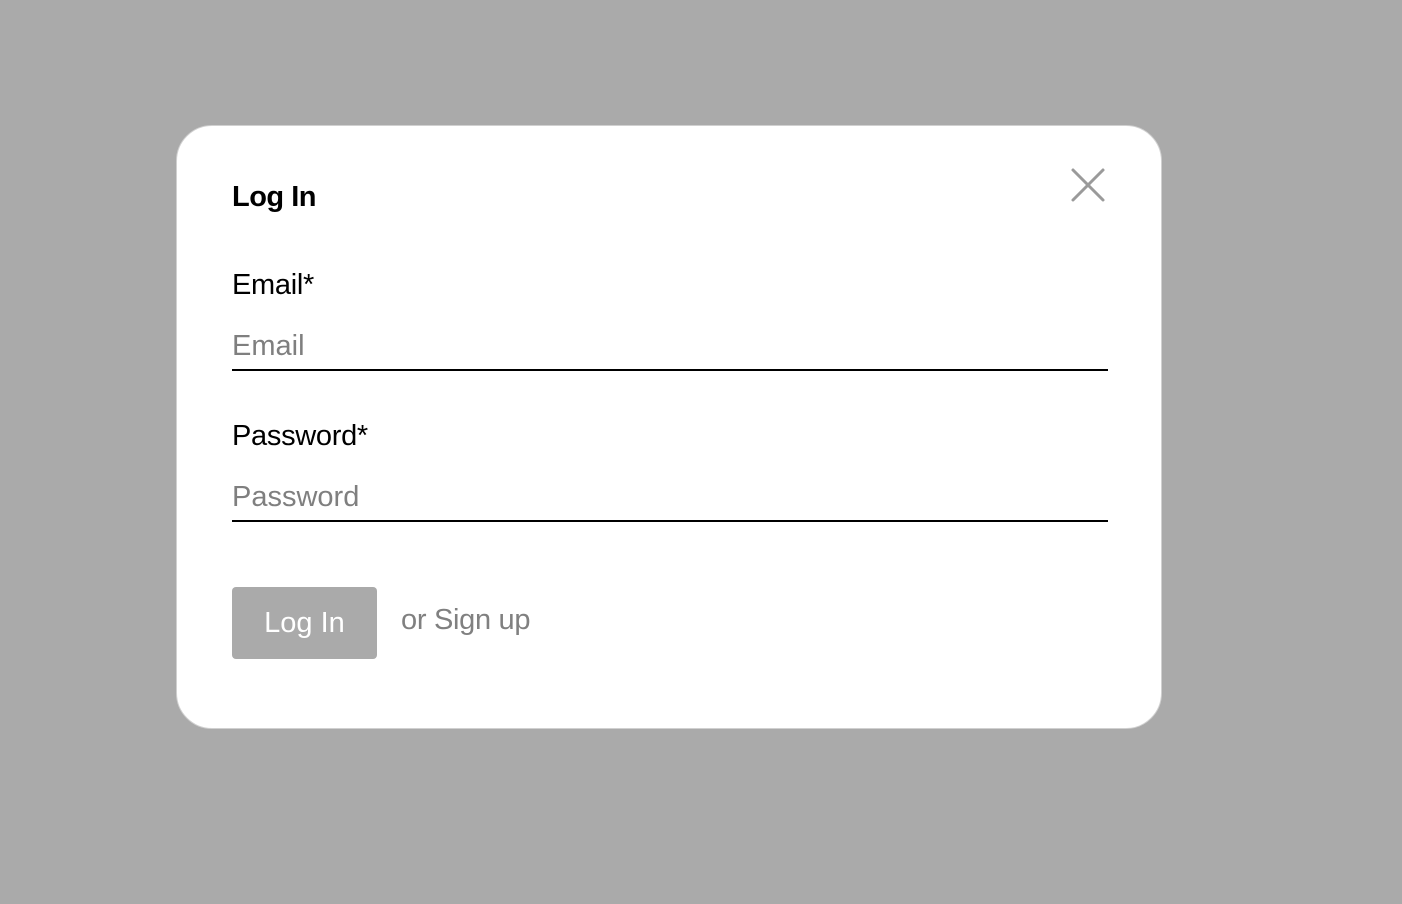 The image size is (1402, 904). What do you see at coordinates (466, 620) in the screenshot?
I see `signup-link: or Sign up` at bounding box center [466, 620].